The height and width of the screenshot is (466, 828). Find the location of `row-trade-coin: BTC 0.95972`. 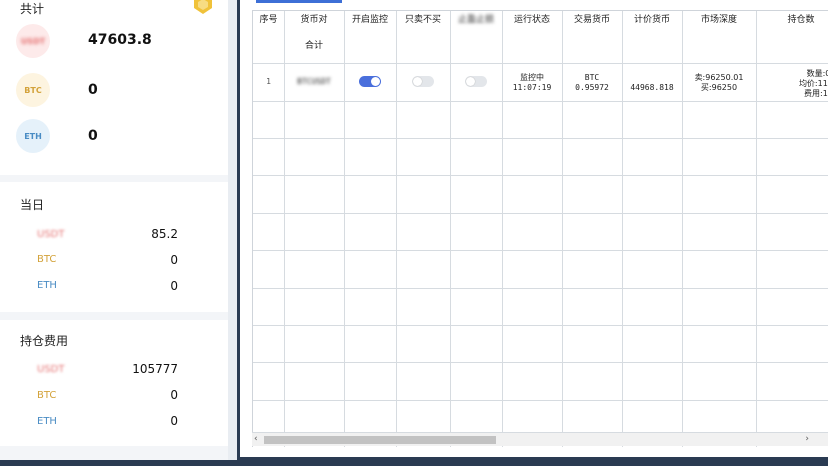

row-trade-coin: BTC 0.95972 is located at coordinates (592, 83).